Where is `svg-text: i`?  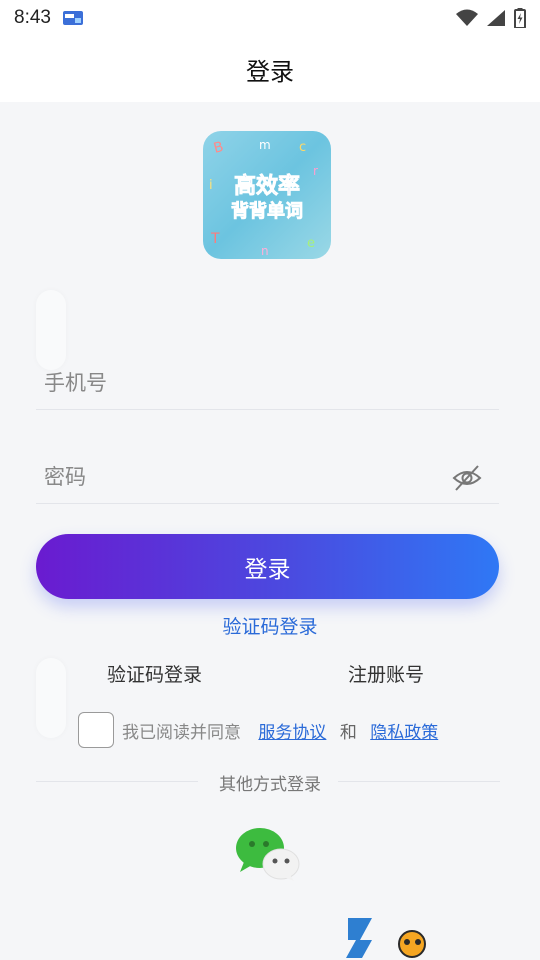 svg-text: i is located at coordinates (211, 185).